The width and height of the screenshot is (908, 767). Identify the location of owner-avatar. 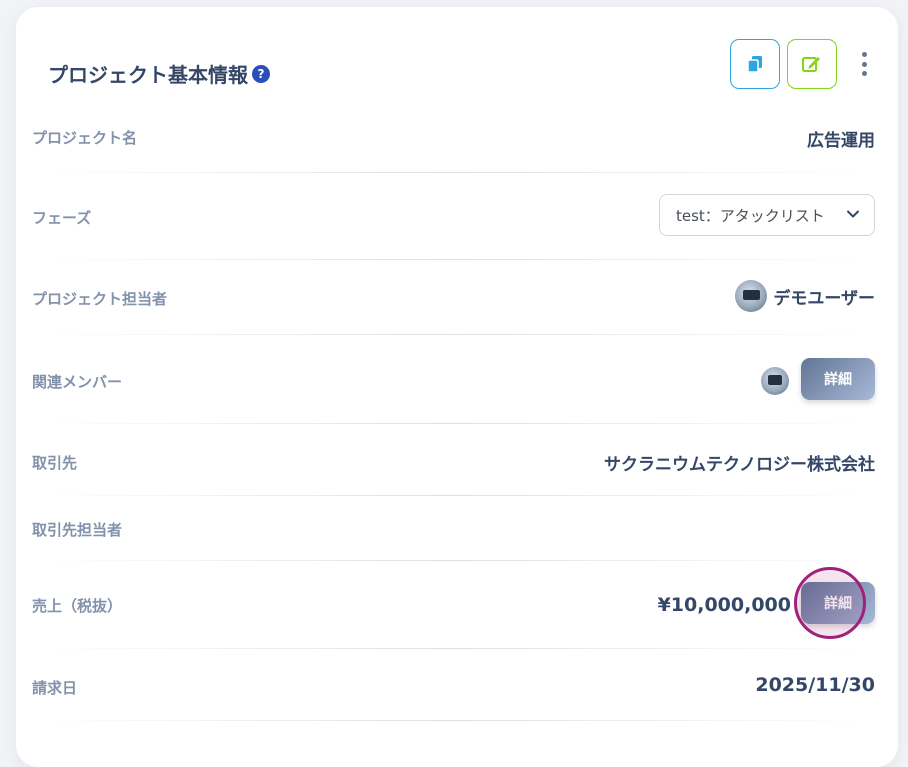
(751, 296).